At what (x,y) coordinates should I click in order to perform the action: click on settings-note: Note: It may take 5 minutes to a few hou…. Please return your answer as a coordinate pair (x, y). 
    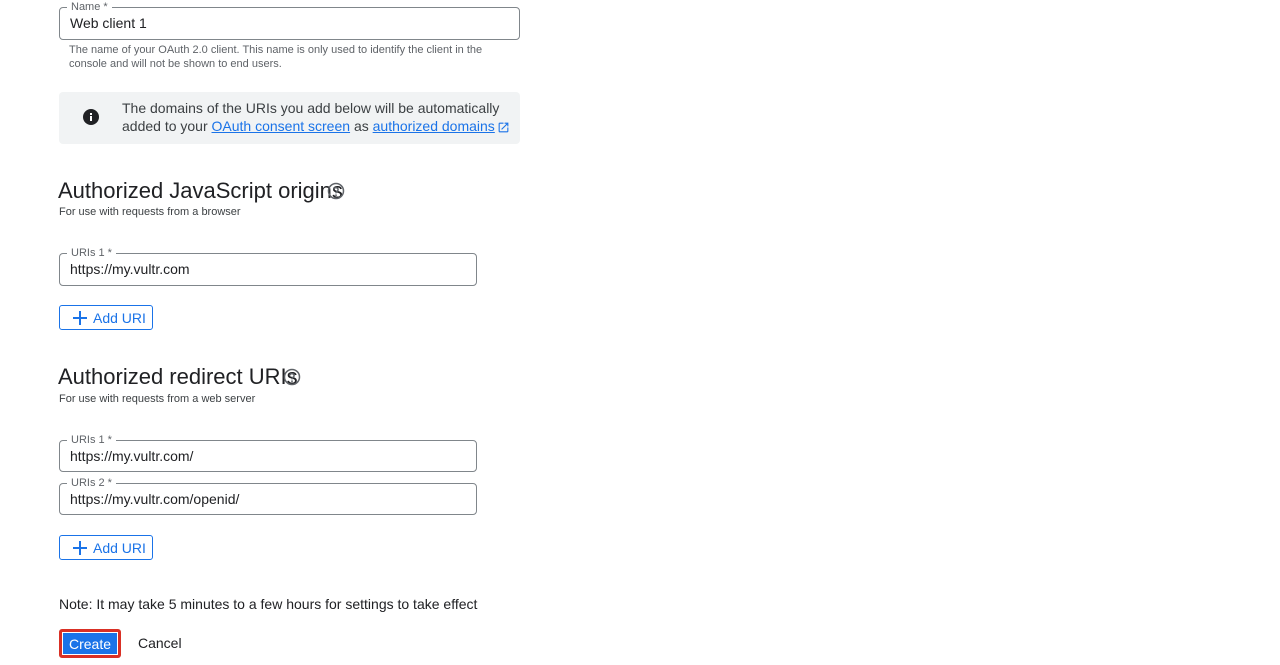
    Looking at the image, I should click on (268, 604).